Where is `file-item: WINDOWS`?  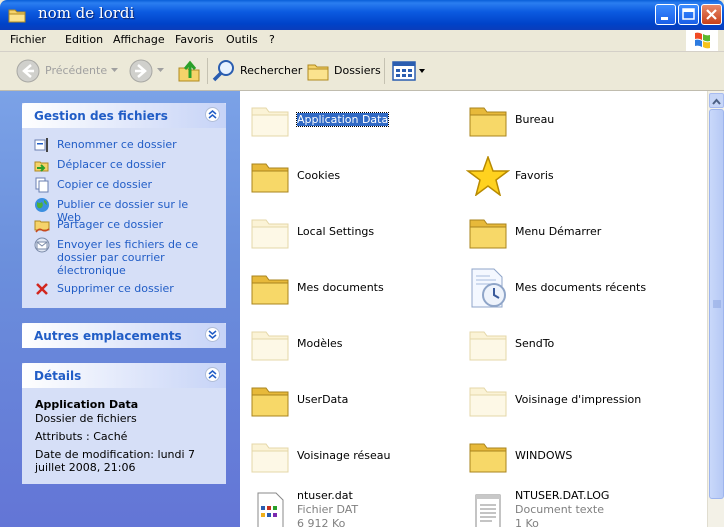 file-item: WINDOWS is located at coordinates (578, 454).